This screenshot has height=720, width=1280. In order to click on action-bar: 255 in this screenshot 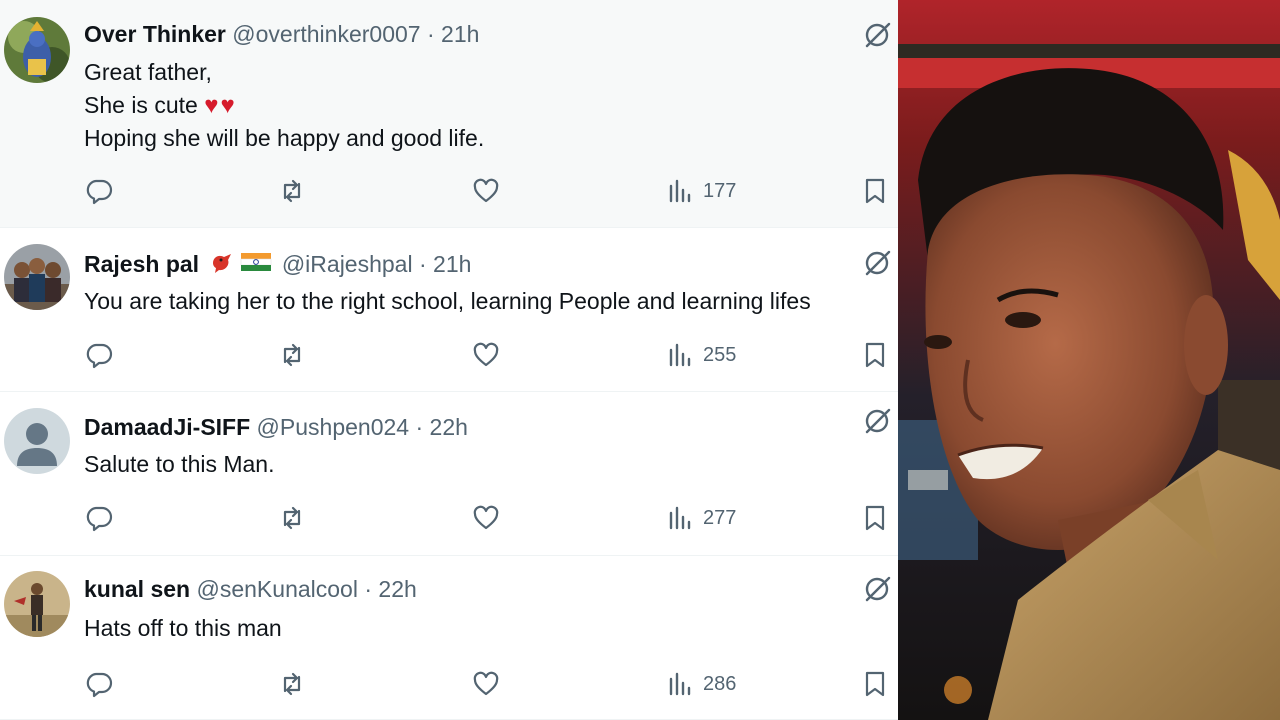, I will do `click(449, 355)`.